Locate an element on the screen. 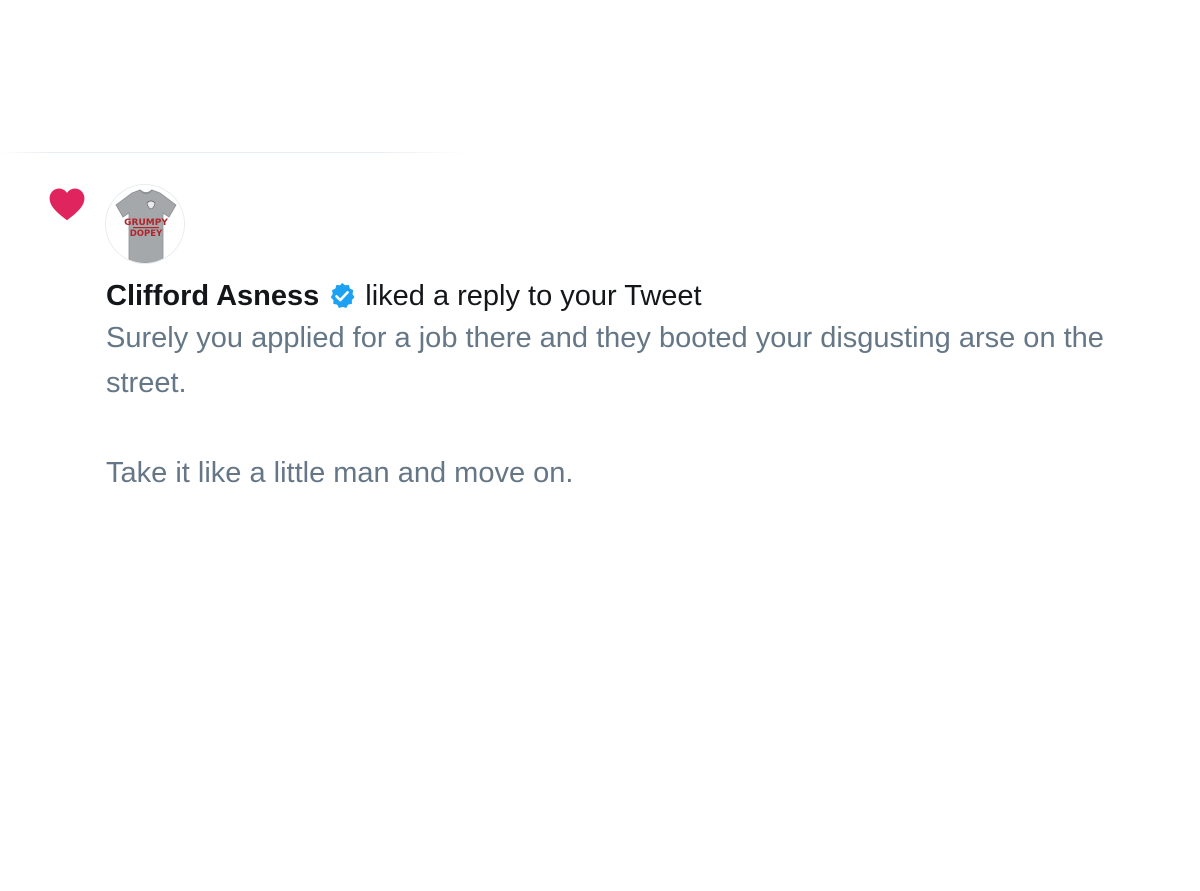 This screenshot has height=891, width=1200. verified-badge-icon is located at coordinates (343, 295).